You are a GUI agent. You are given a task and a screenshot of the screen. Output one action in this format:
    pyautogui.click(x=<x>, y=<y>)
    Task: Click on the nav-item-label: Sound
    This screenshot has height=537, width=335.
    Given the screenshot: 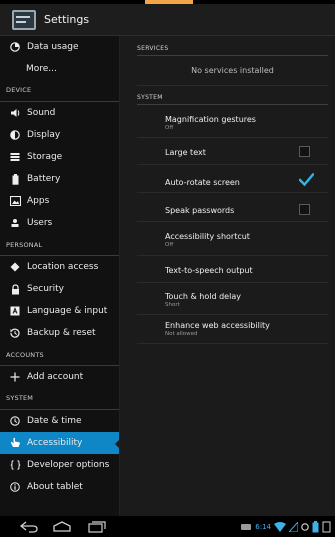 What is the action you would take?
    pyautogui.click(x=41, y=112)
    